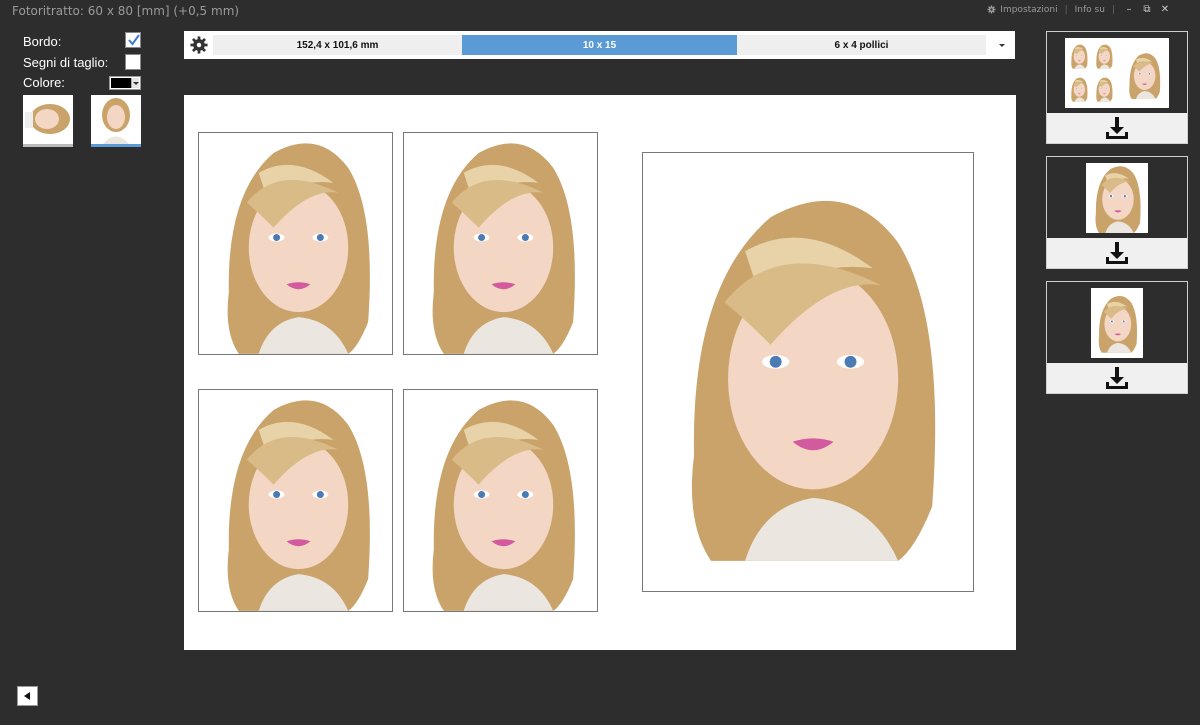  I want to click on title-bar-actions: Impostazioni | Info su | – ⧉ ✕, so click(1079, 9).